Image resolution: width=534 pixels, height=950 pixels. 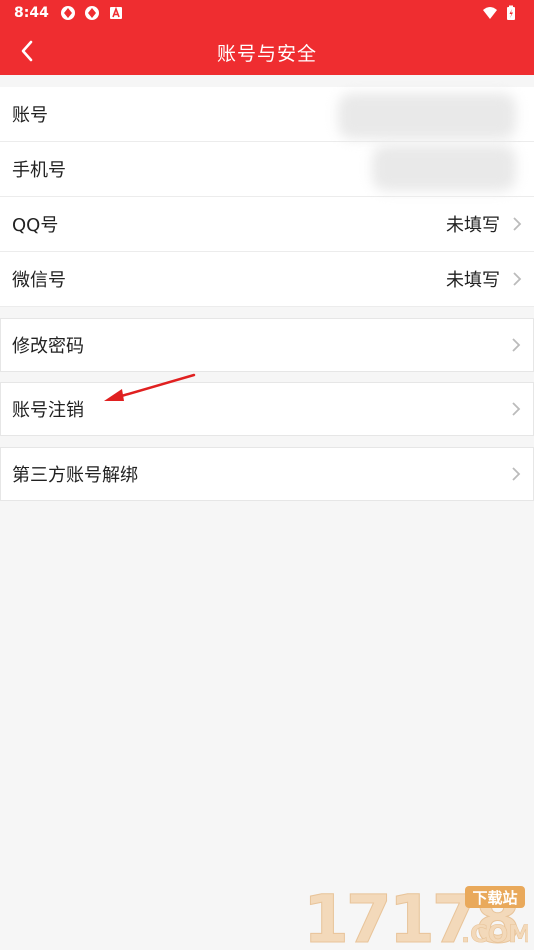 What do you see at coordinates (48, 346) in the screenshot?
I see `change-password-label: 修改密码` at bounding box center [48, 346].